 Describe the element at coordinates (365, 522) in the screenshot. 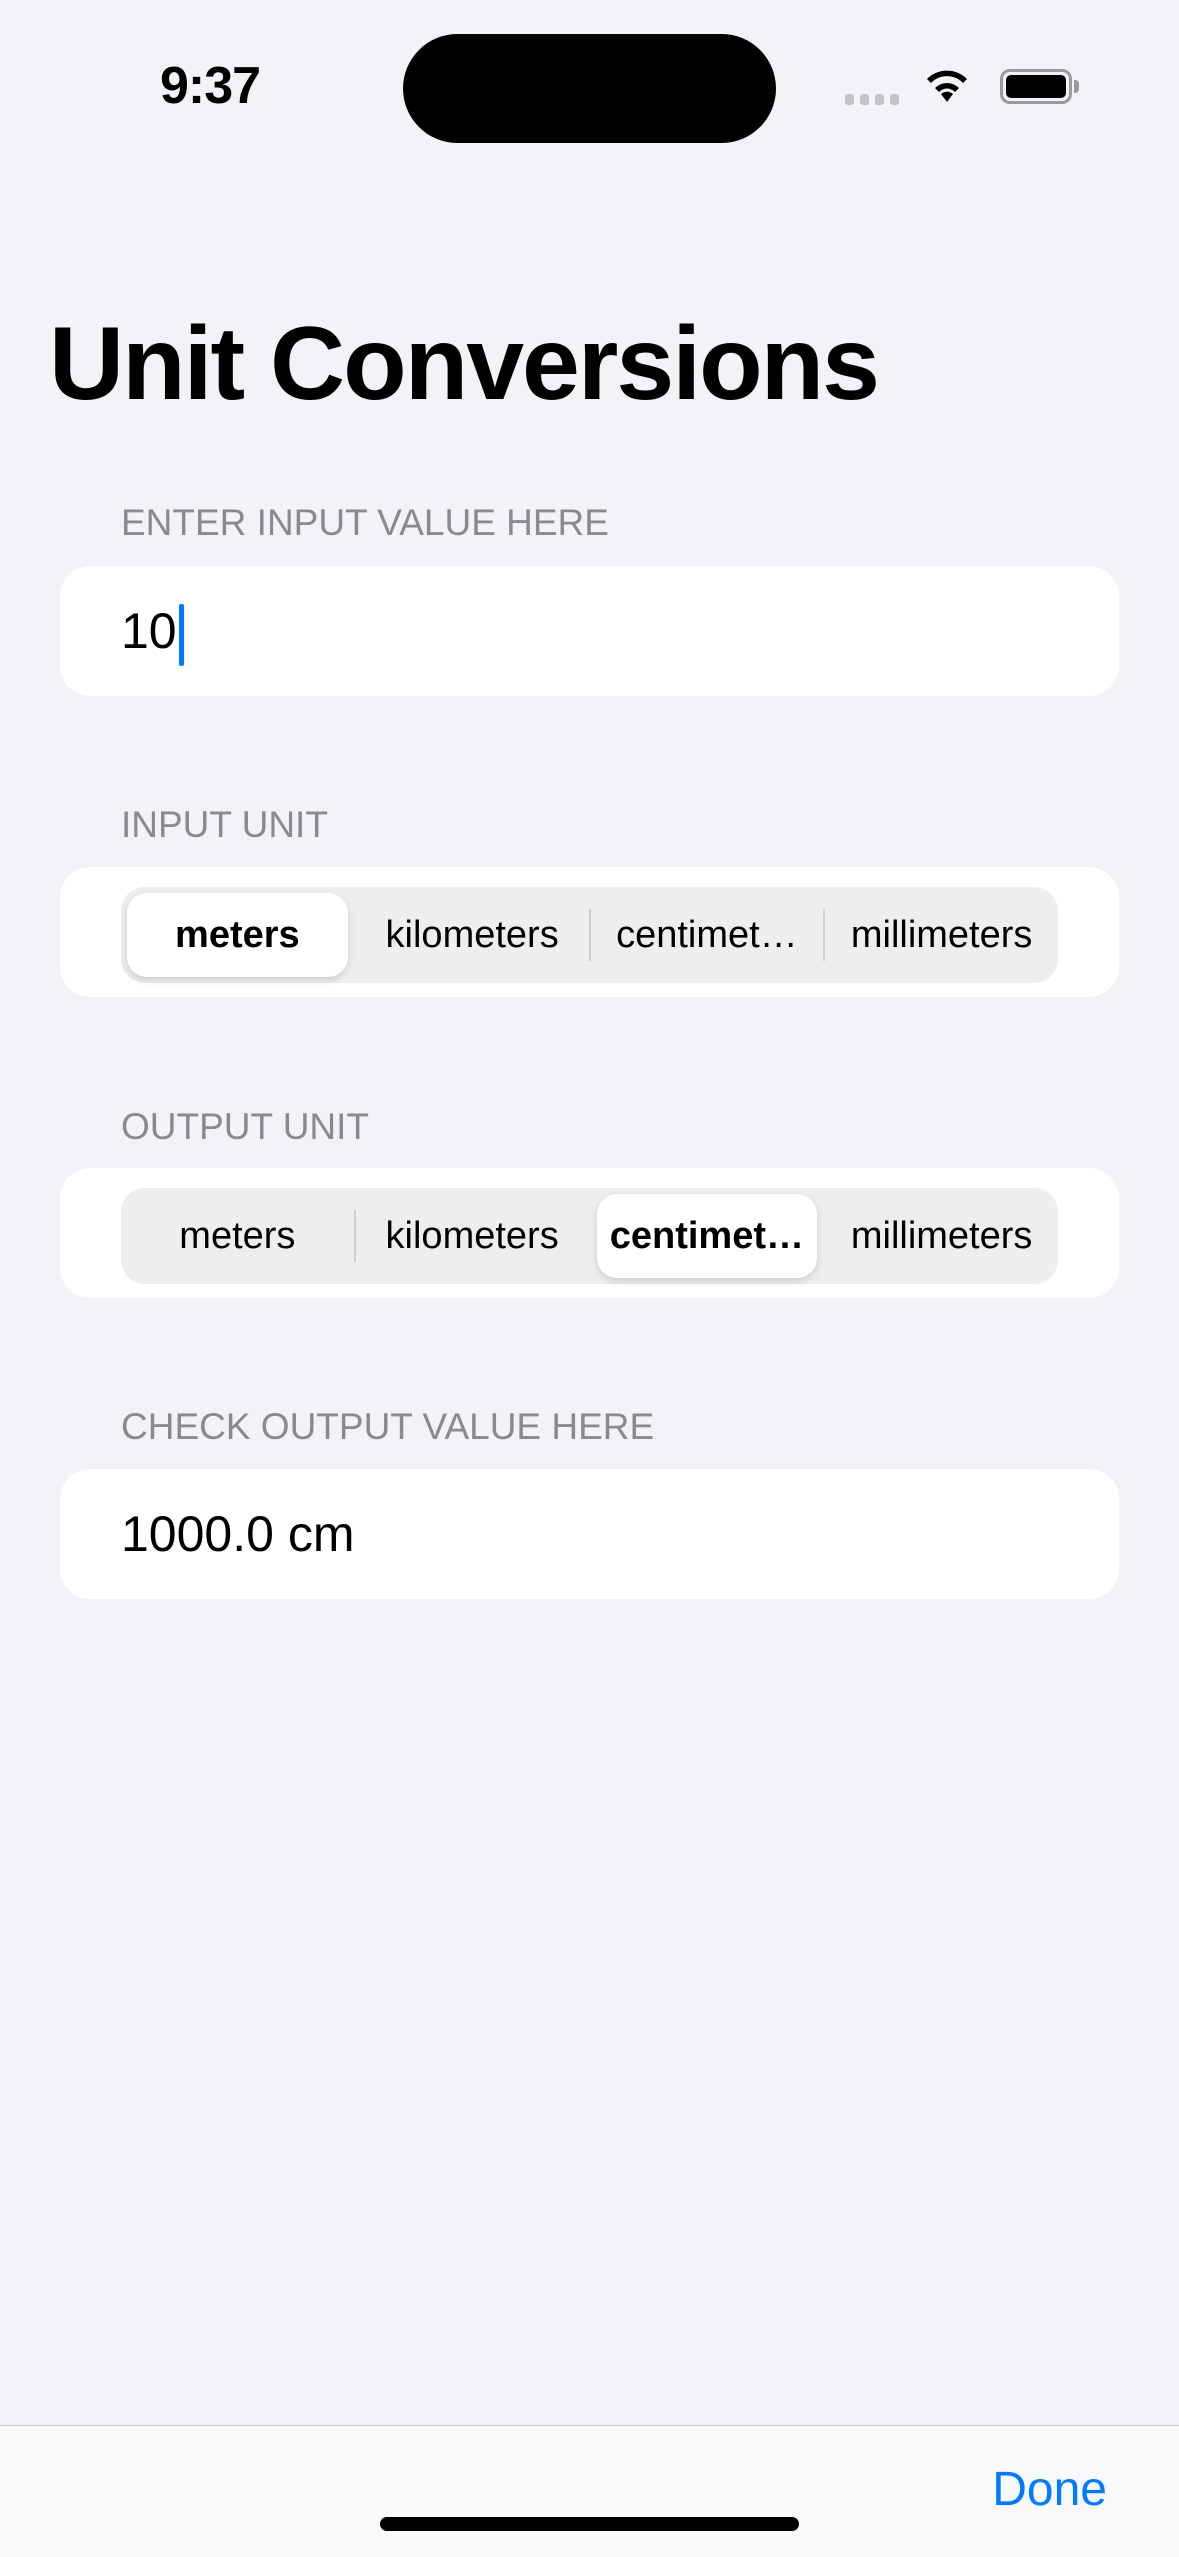

I see `input-value-label: ENTER INPUT VALUE HERE` at that location.